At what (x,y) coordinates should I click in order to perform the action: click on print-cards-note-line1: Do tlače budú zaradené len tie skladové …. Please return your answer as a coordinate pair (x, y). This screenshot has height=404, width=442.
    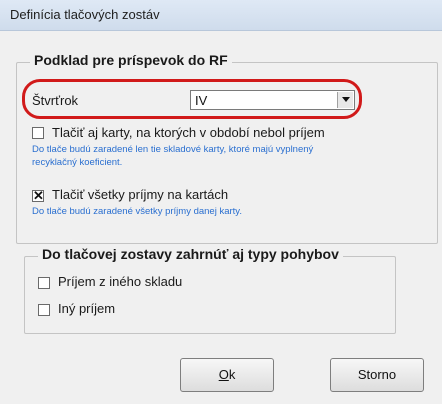
    Looking at the image, I should click on (173, 149).